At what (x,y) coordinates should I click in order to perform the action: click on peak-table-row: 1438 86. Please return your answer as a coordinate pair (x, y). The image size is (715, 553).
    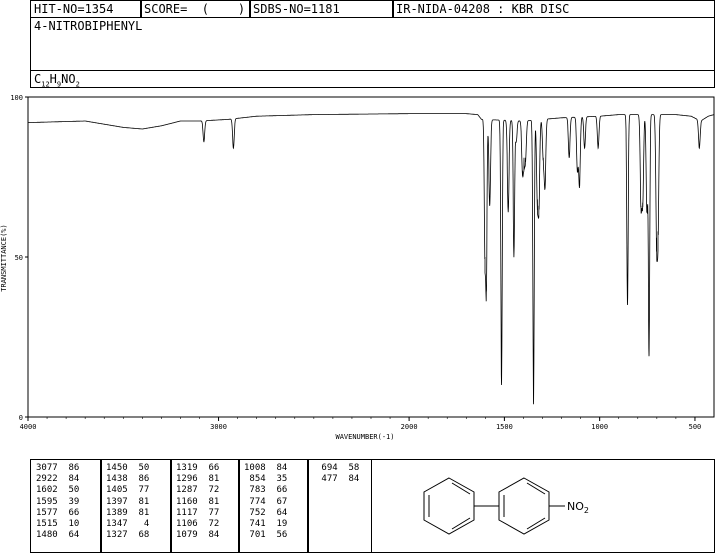
    Looking at the image, I should click on (128, 479).